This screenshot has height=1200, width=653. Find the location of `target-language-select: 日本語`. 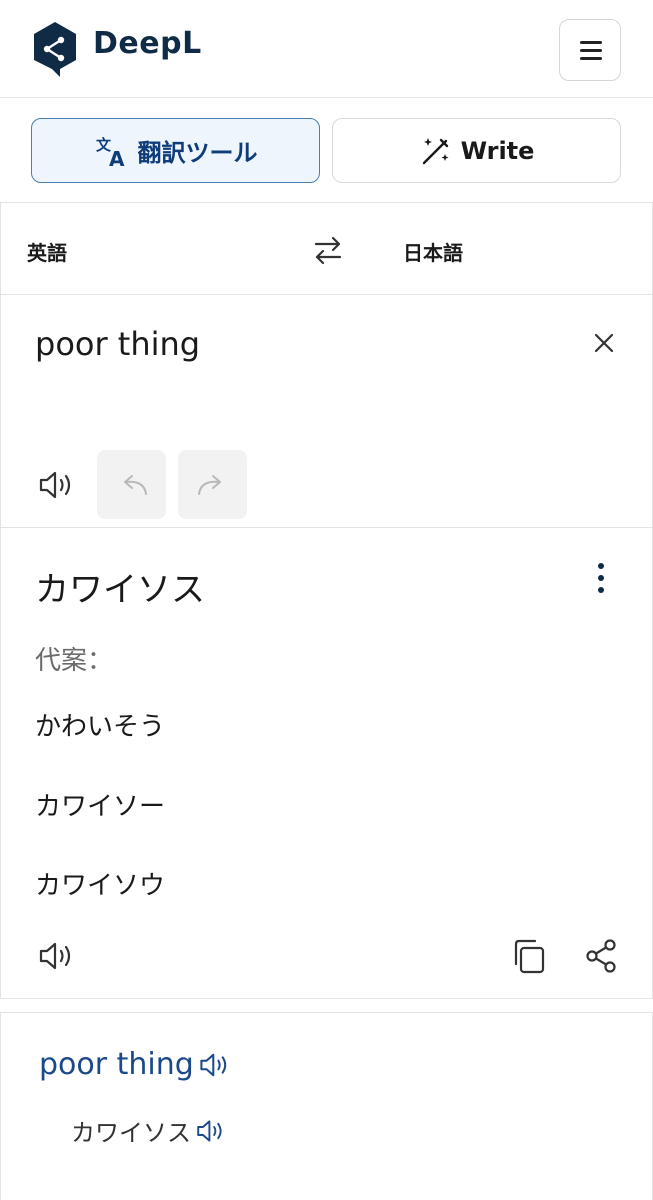

target-language-select: 日本語 is located at coordinates (433, 251).